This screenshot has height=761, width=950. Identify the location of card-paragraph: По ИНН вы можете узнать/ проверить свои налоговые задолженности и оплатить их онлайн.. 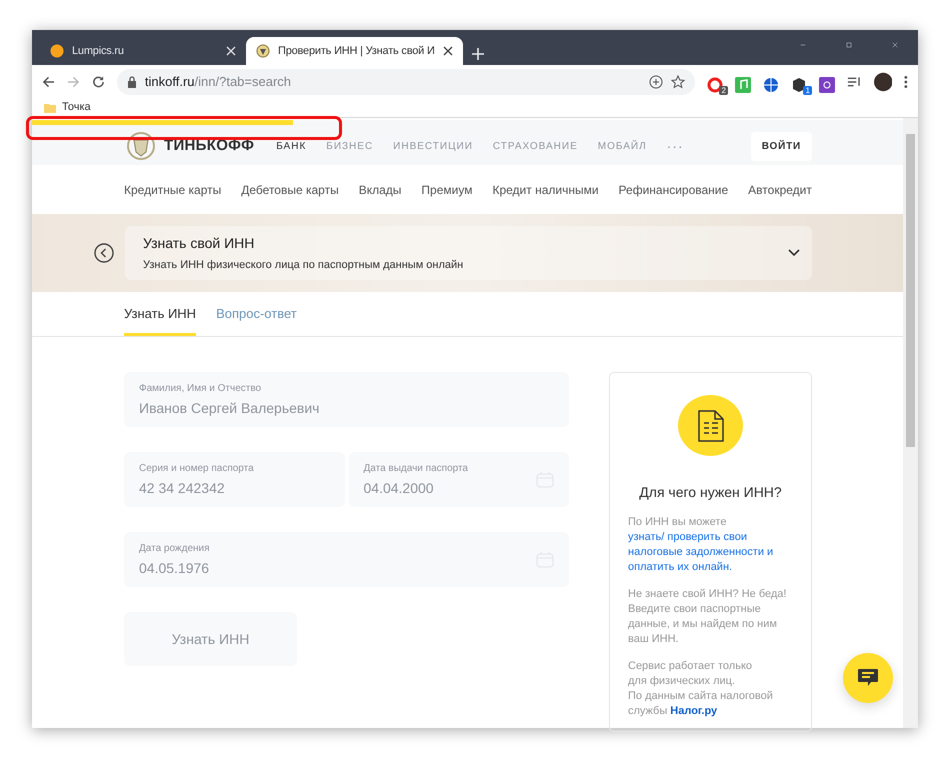
(710, 545).